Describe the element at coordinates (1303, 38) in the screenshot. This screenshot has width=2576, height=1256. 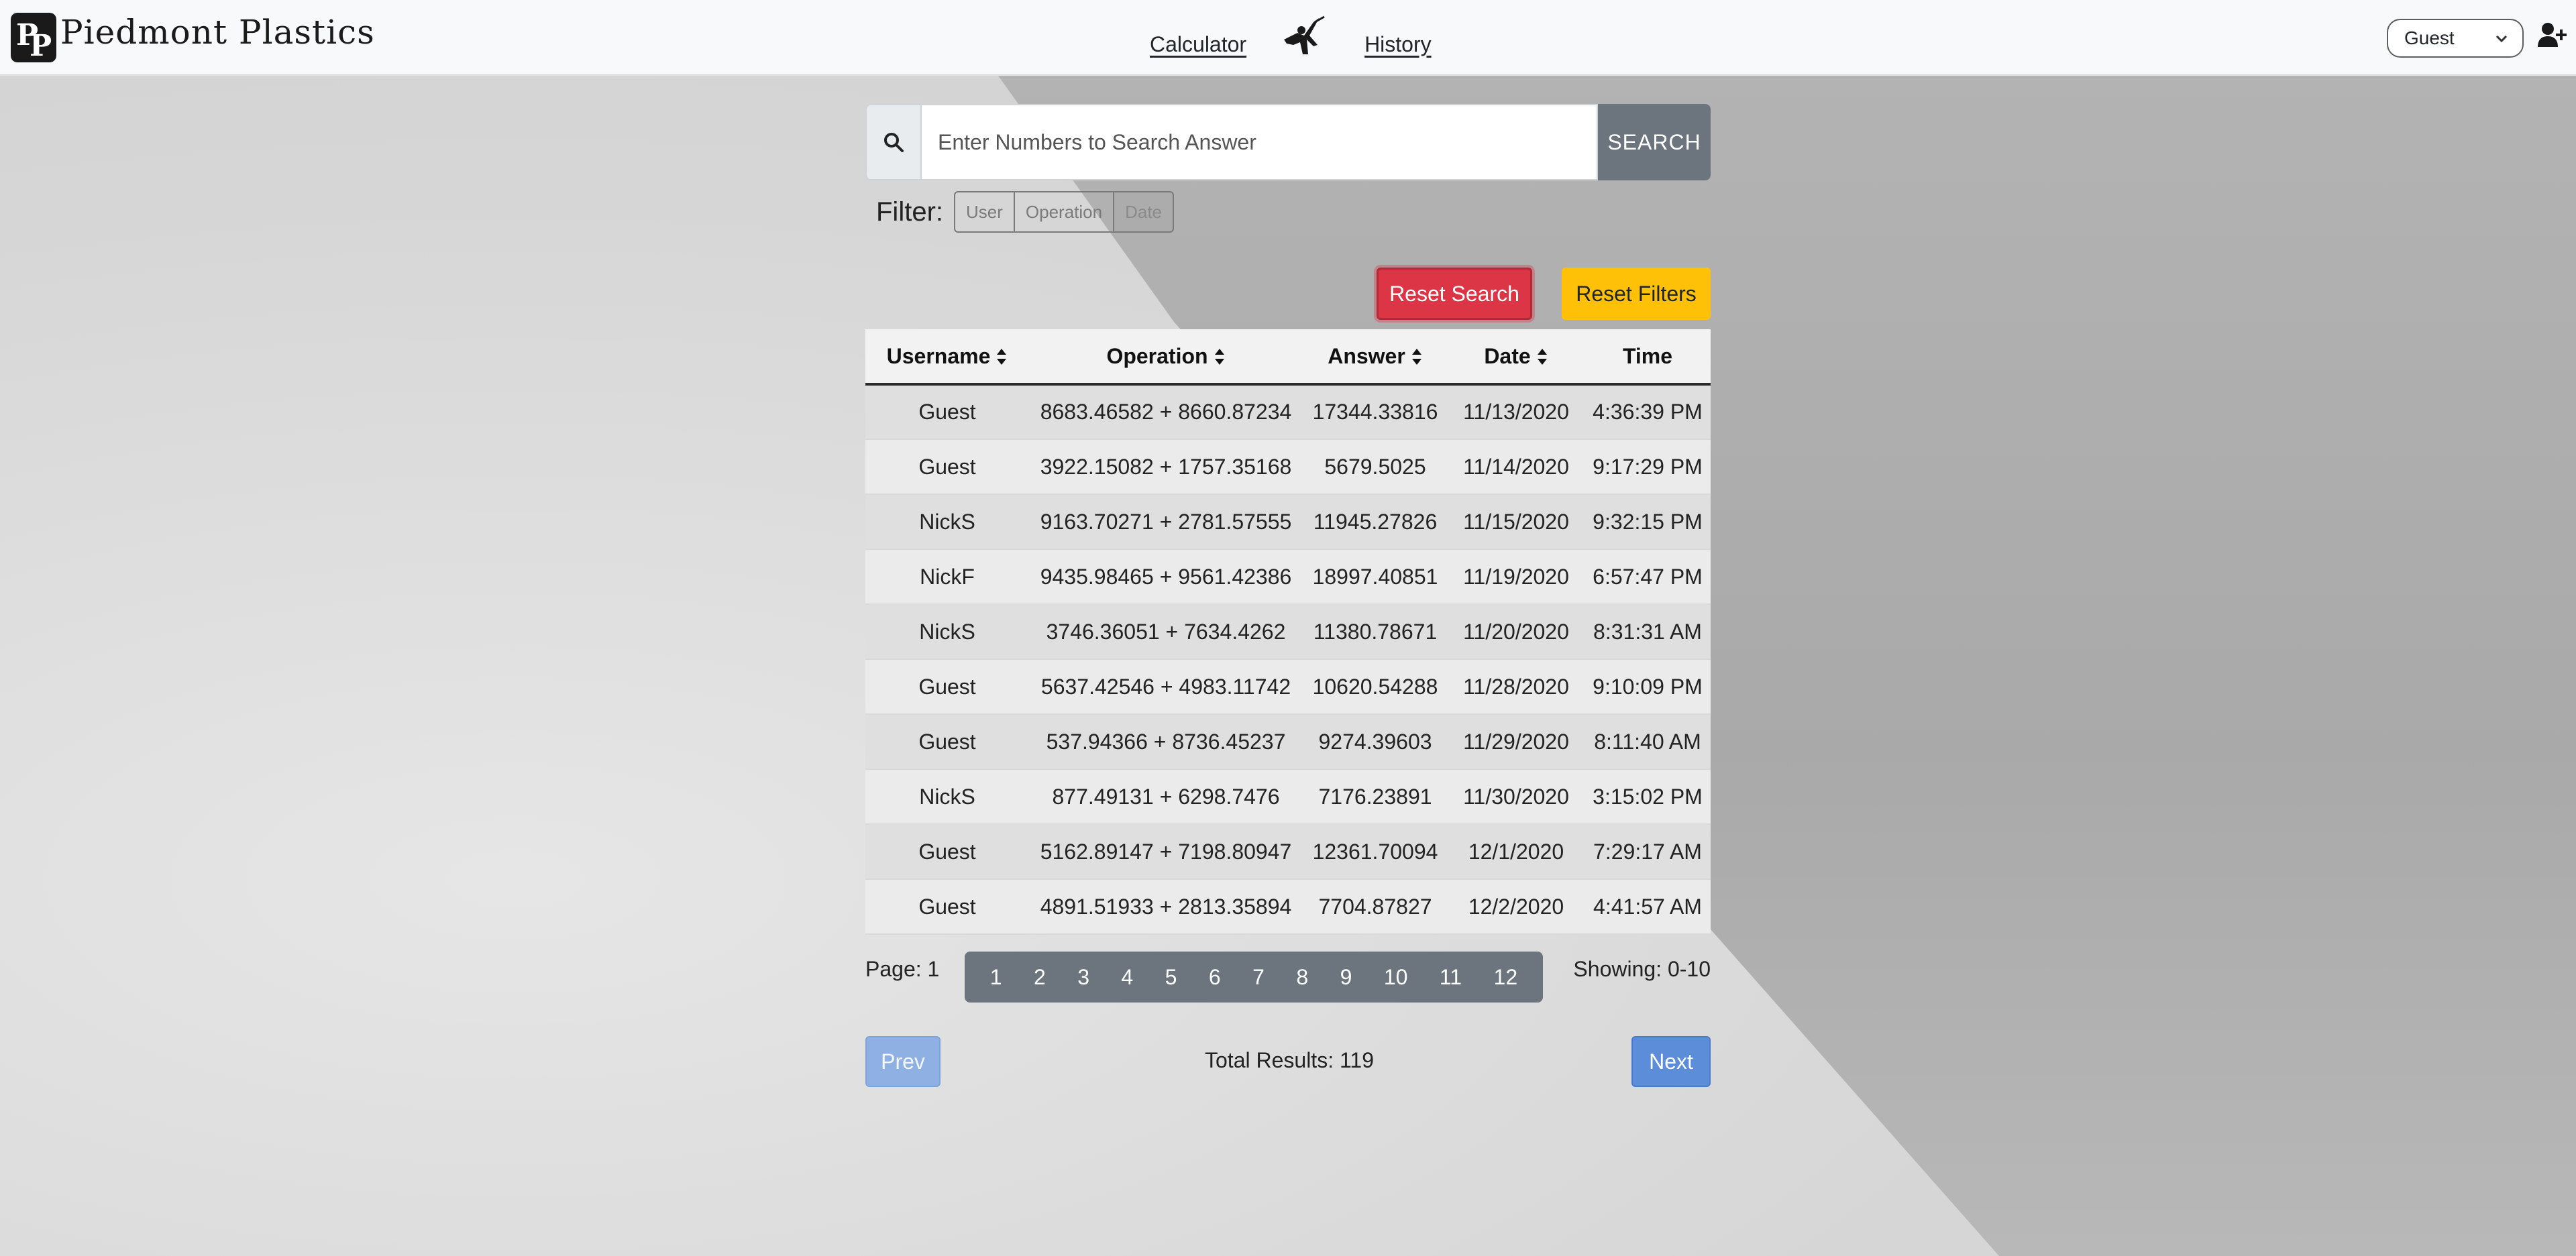
I see `mascot-icon` at that location.